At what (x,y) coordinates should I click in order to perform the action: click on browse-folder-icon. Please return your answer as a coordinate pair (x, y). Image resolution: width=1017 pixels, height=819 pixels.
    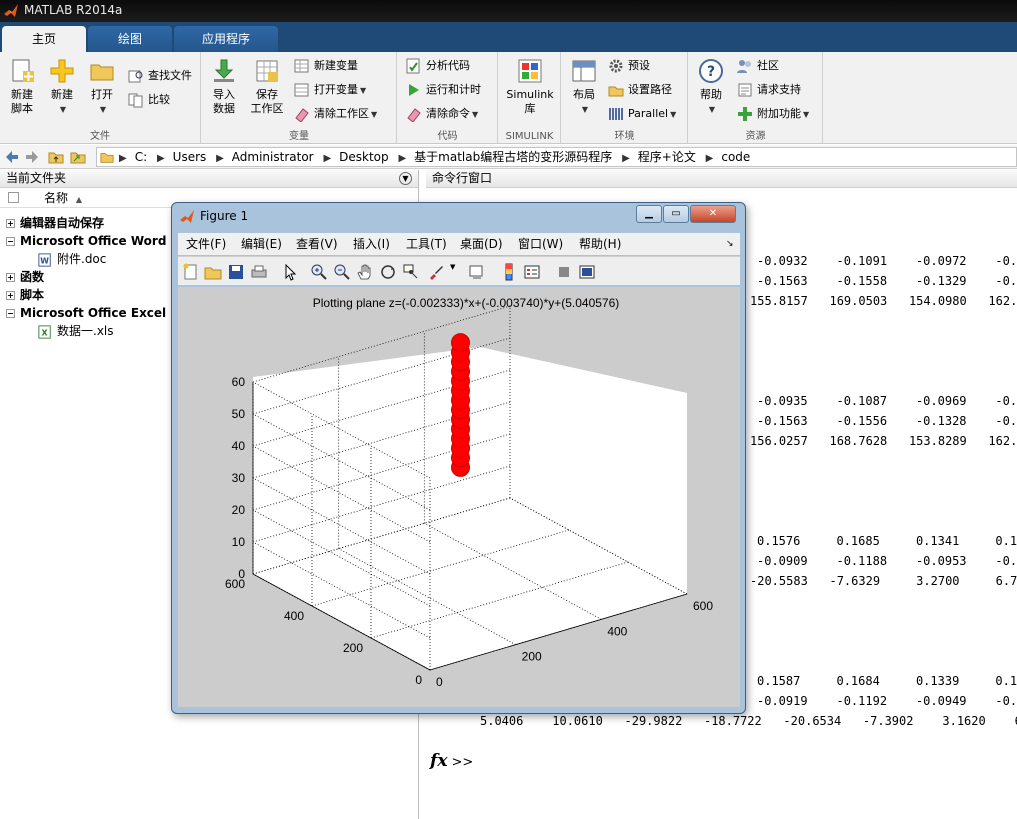
    Looking at the image, I should click on (78, 157).